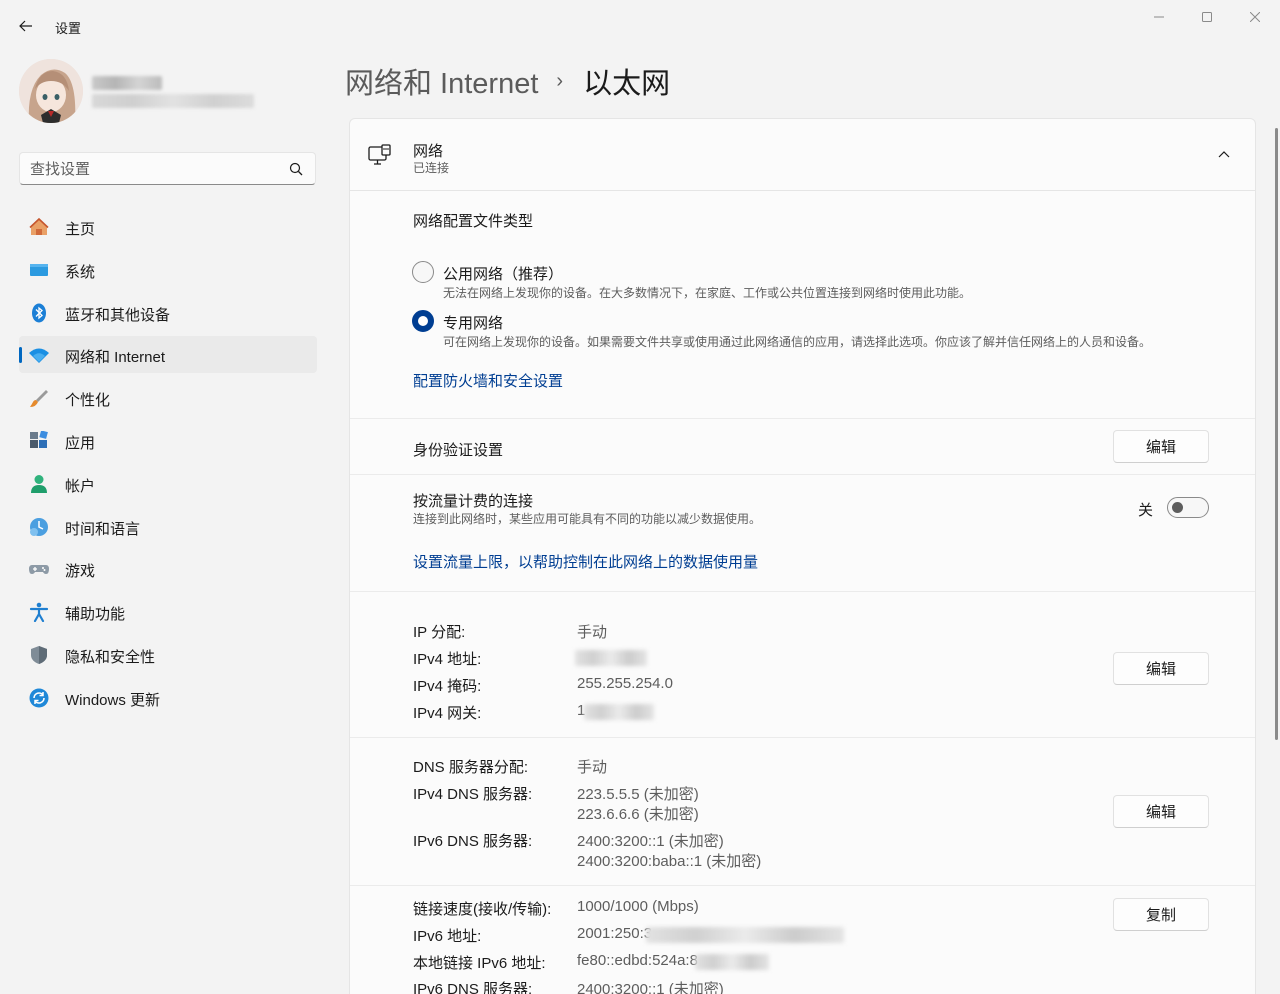  What do you see at coordinates (168, 397) in the screenshot?
I see `sidebar-item-personalization: 个性化` at bounding box center [168, 397].